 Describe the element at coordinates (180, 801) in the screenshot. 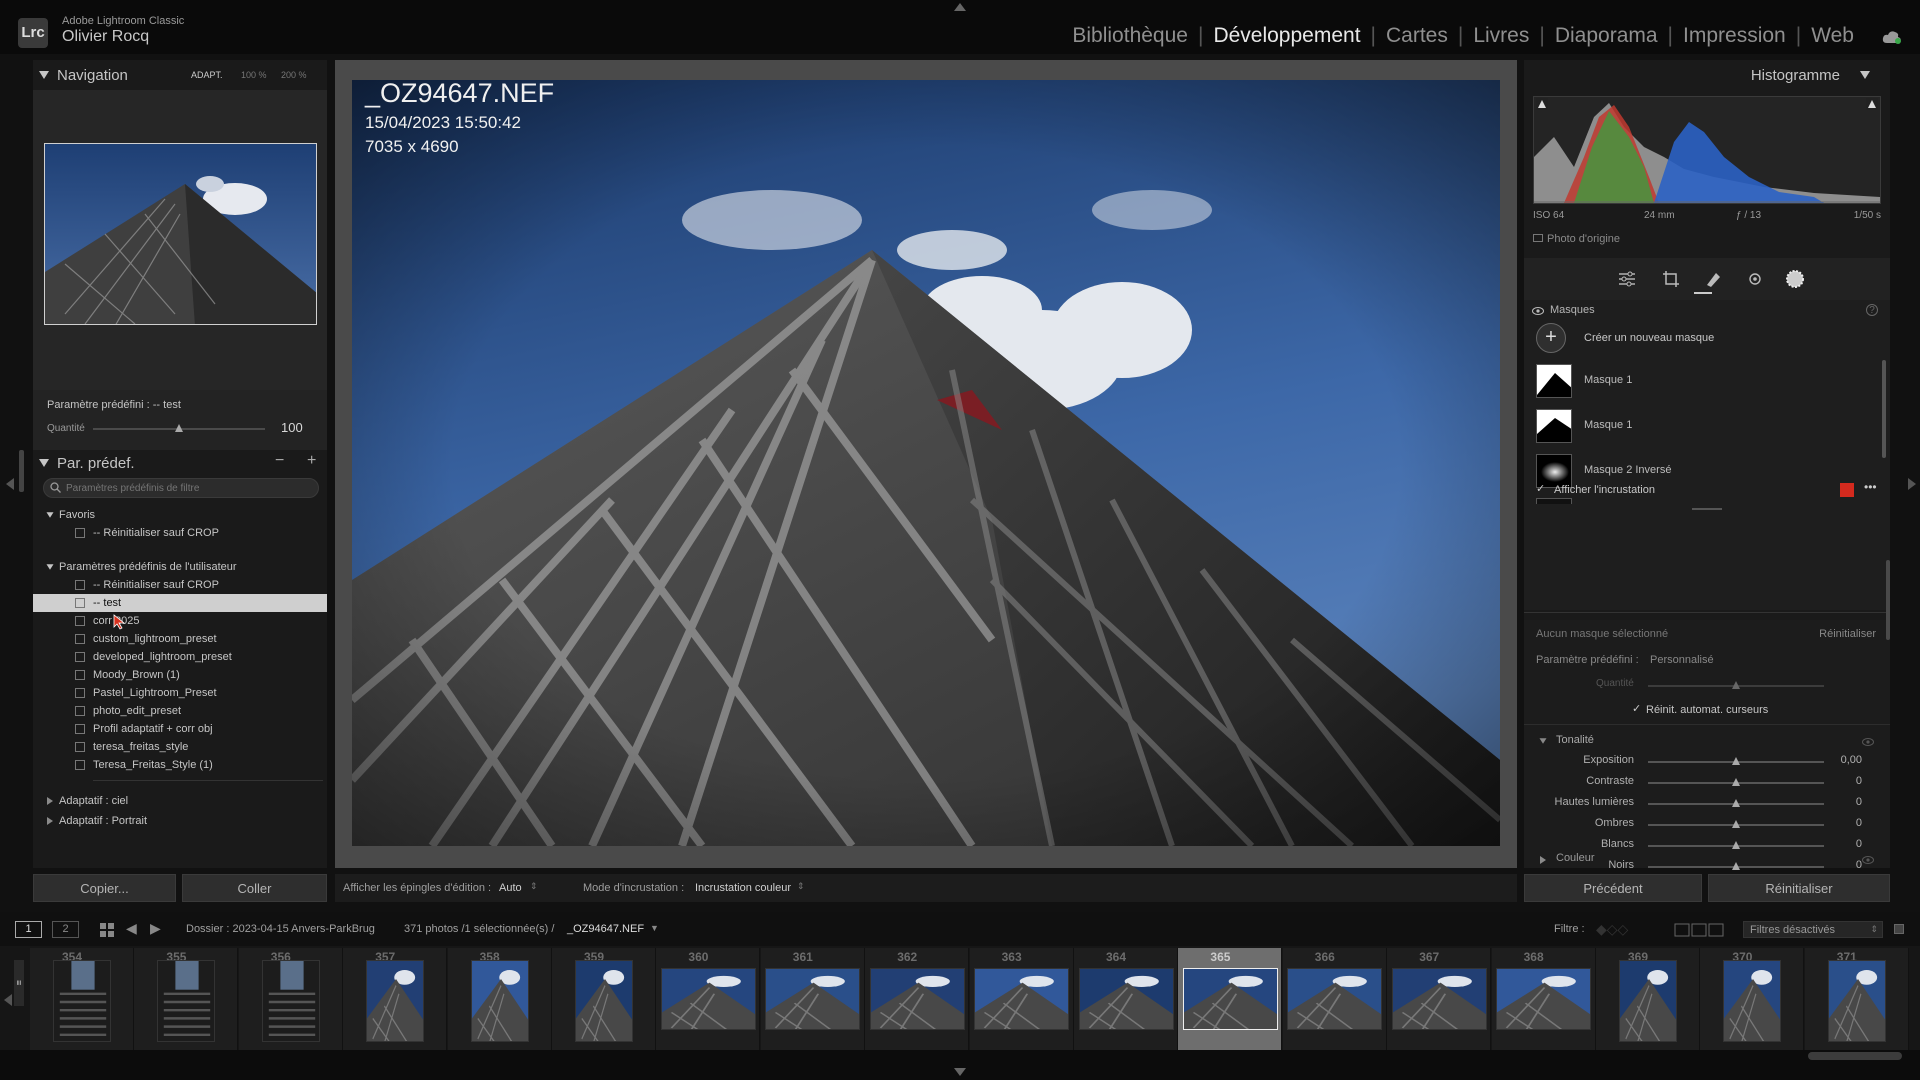

I see `preset-group-adaptive-sky: Adaptatif : ciel` at that location.